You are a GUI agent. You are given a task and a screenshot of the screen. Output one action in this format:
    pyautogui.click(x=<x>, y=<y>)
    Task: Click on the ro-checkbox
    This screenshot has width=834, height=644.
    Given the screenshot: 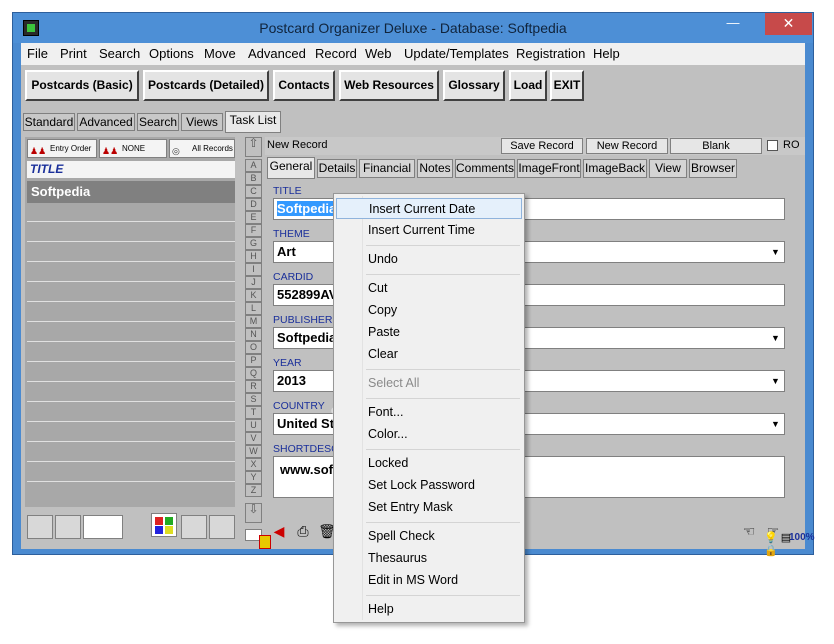 What is the action you would take?
    pyautogui.click(x=772, y=145)
    